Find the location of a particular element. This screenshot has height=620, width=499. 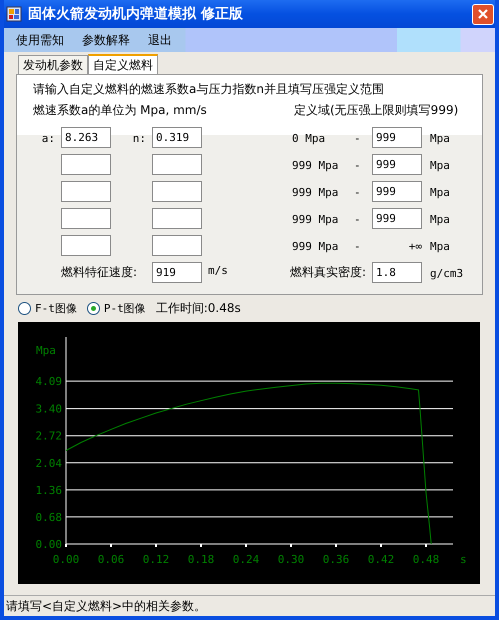

tick-label: 0.36 is located at coordinates (336, 559).